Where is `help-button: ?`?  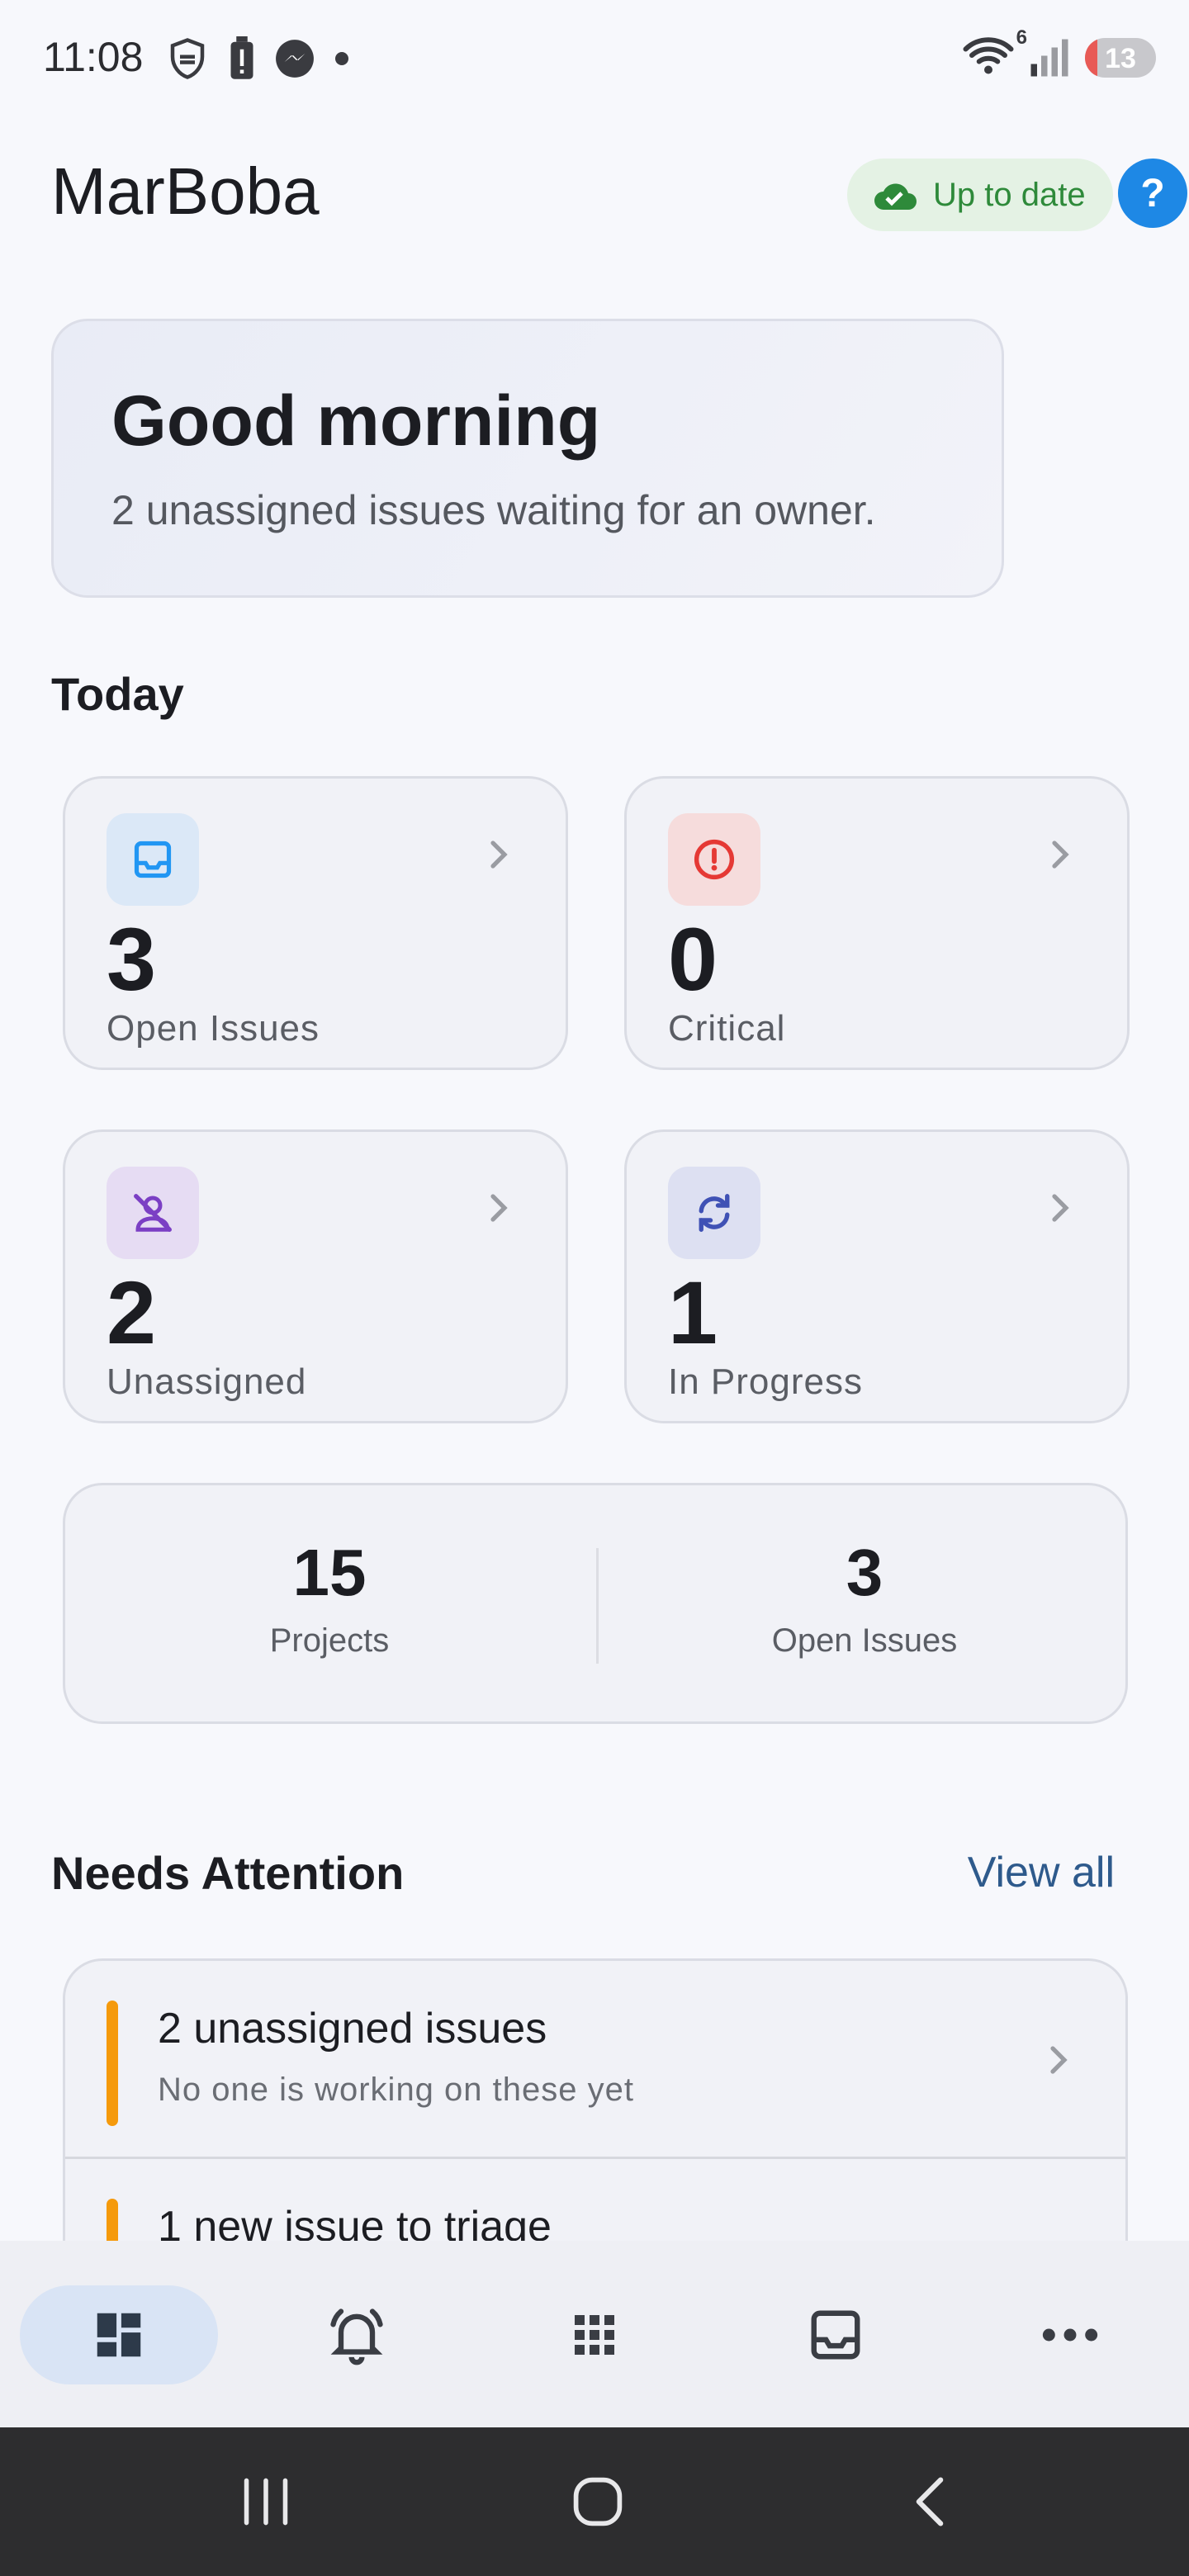 help-button: ? is located at coordinates (1152, 193).